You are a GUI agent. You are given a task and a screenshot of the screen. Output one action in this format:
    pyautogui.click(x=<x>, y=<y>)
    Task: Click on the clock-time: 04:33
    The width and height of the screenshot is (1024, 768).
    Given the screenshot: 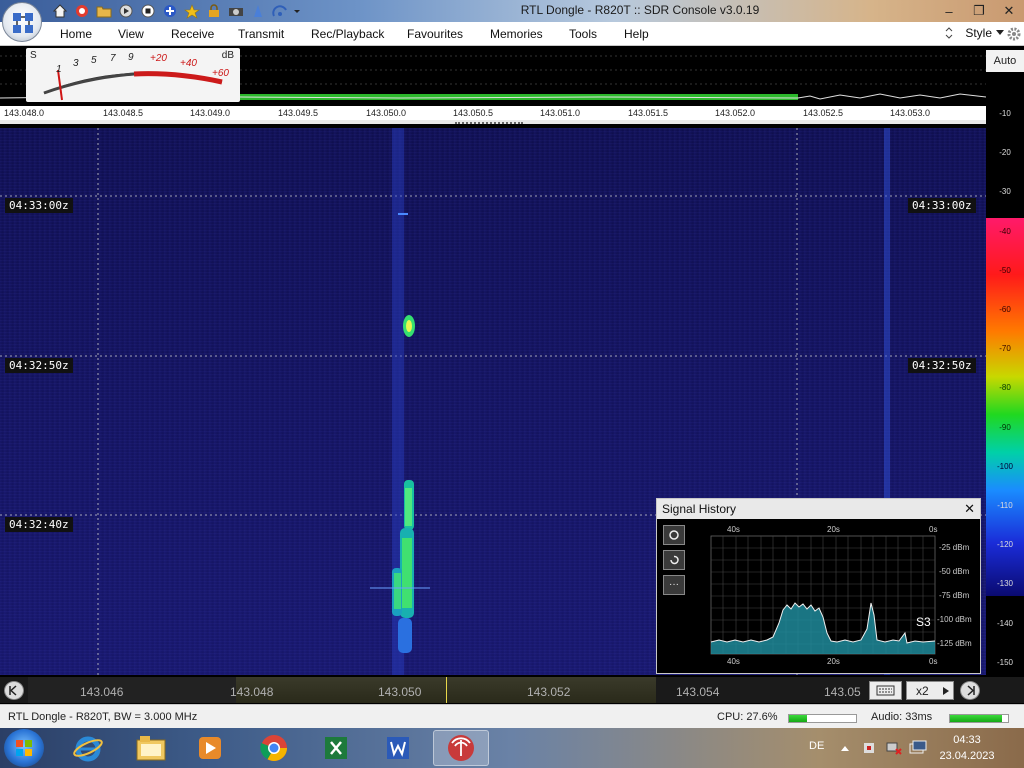 What is the action you would take?
    pyautogui.click(x=967, y=740)
    